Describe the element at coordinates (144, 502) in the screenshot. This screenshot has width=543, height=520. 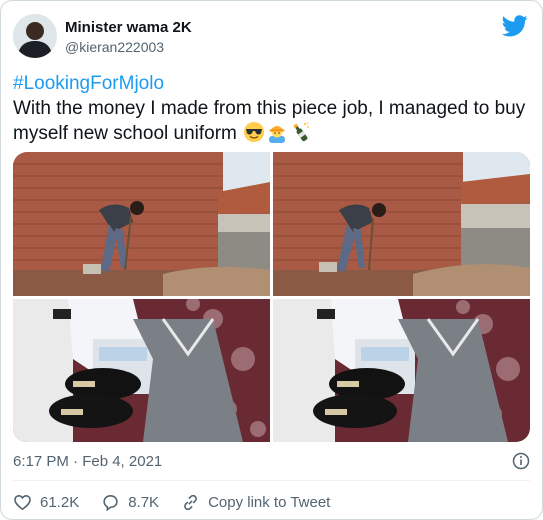
I see `reply-count: 8.7K` at that location.